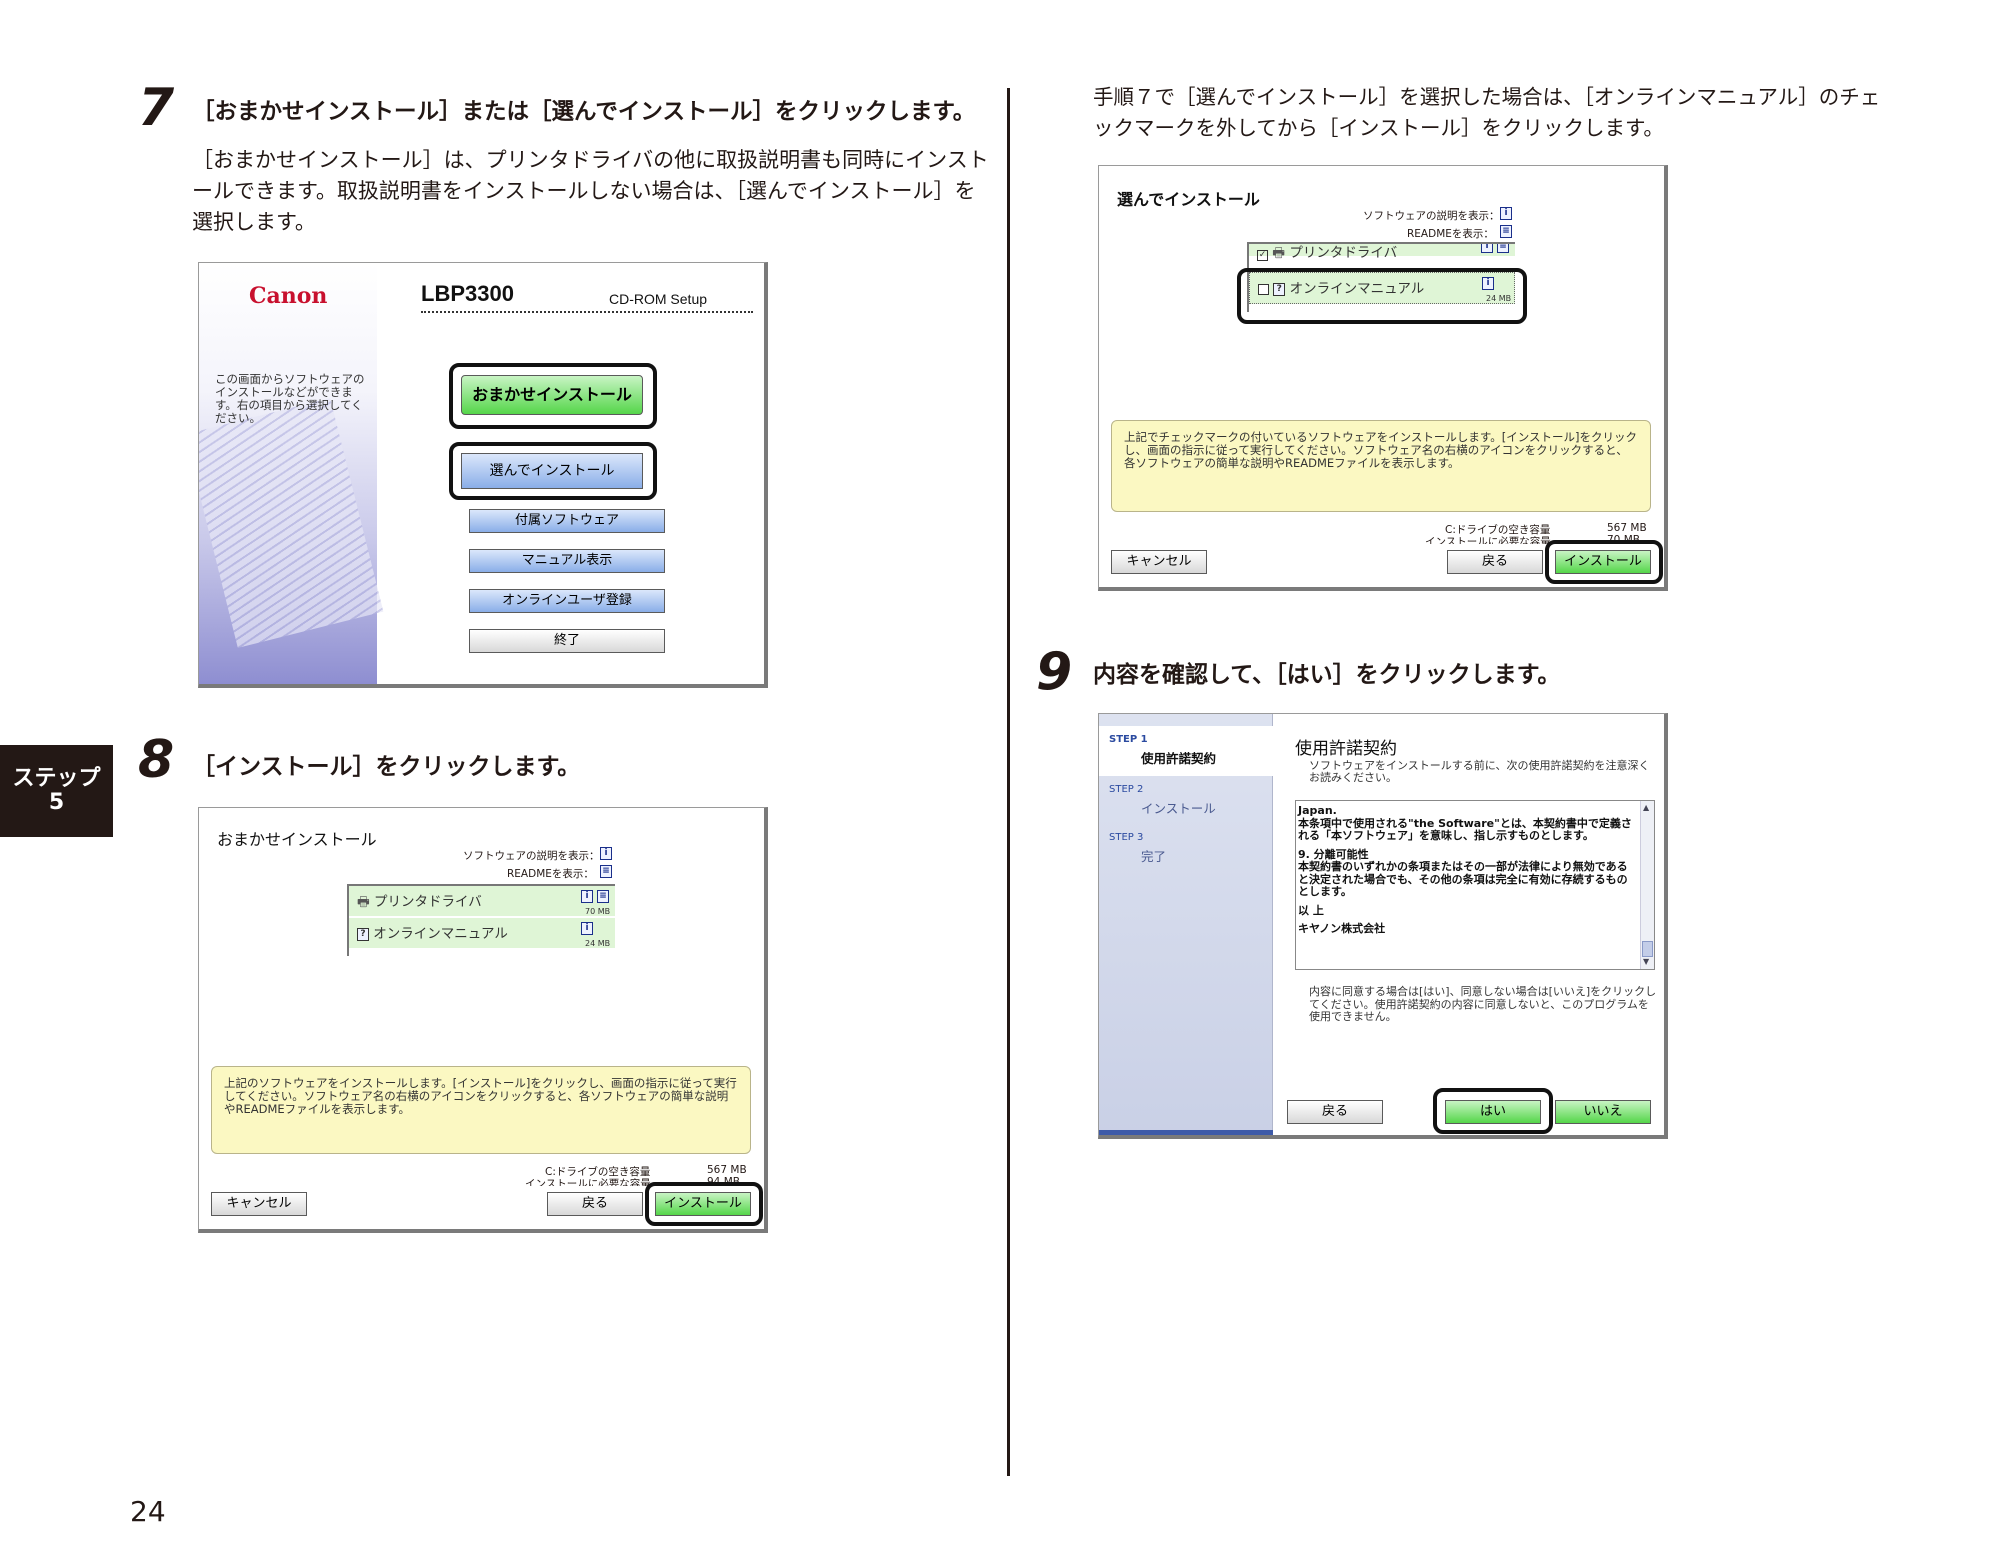  What do you see at coordinates (56, 778) in the screenshot?
I see `side-tab-label: ステップ` at bounding box center [56, 778].